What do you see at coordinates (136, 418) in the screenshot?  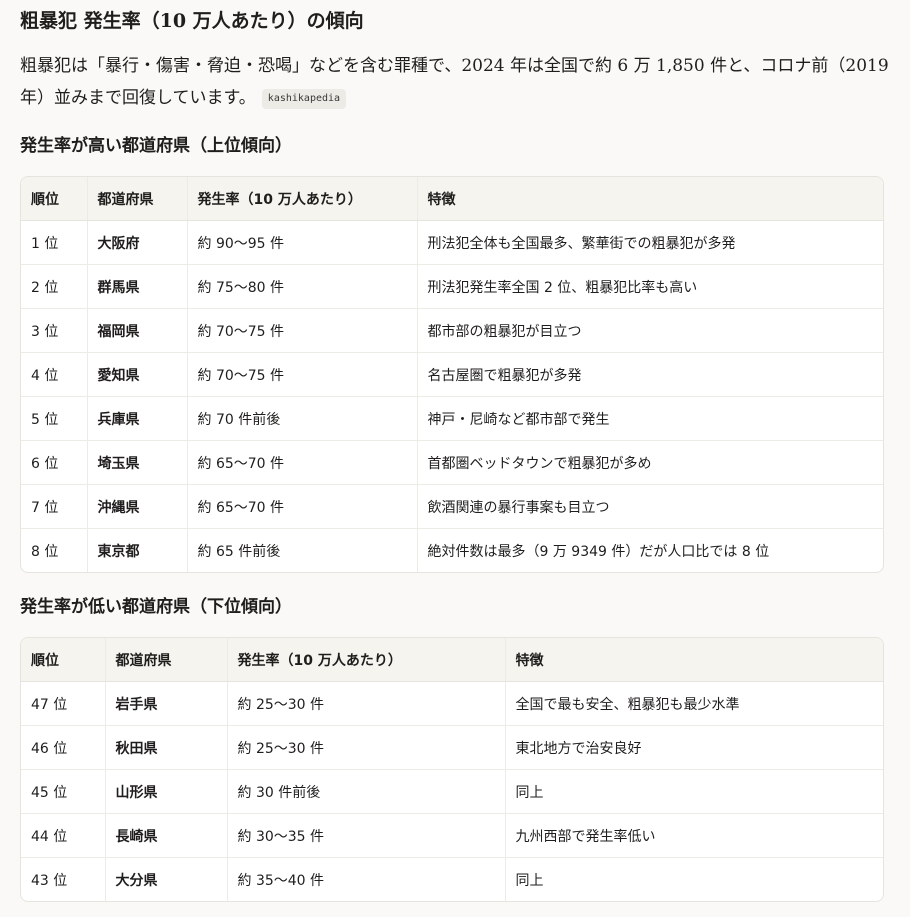 I see `prefecture-cell: 兵庫県` at bounding box center [136, 418].